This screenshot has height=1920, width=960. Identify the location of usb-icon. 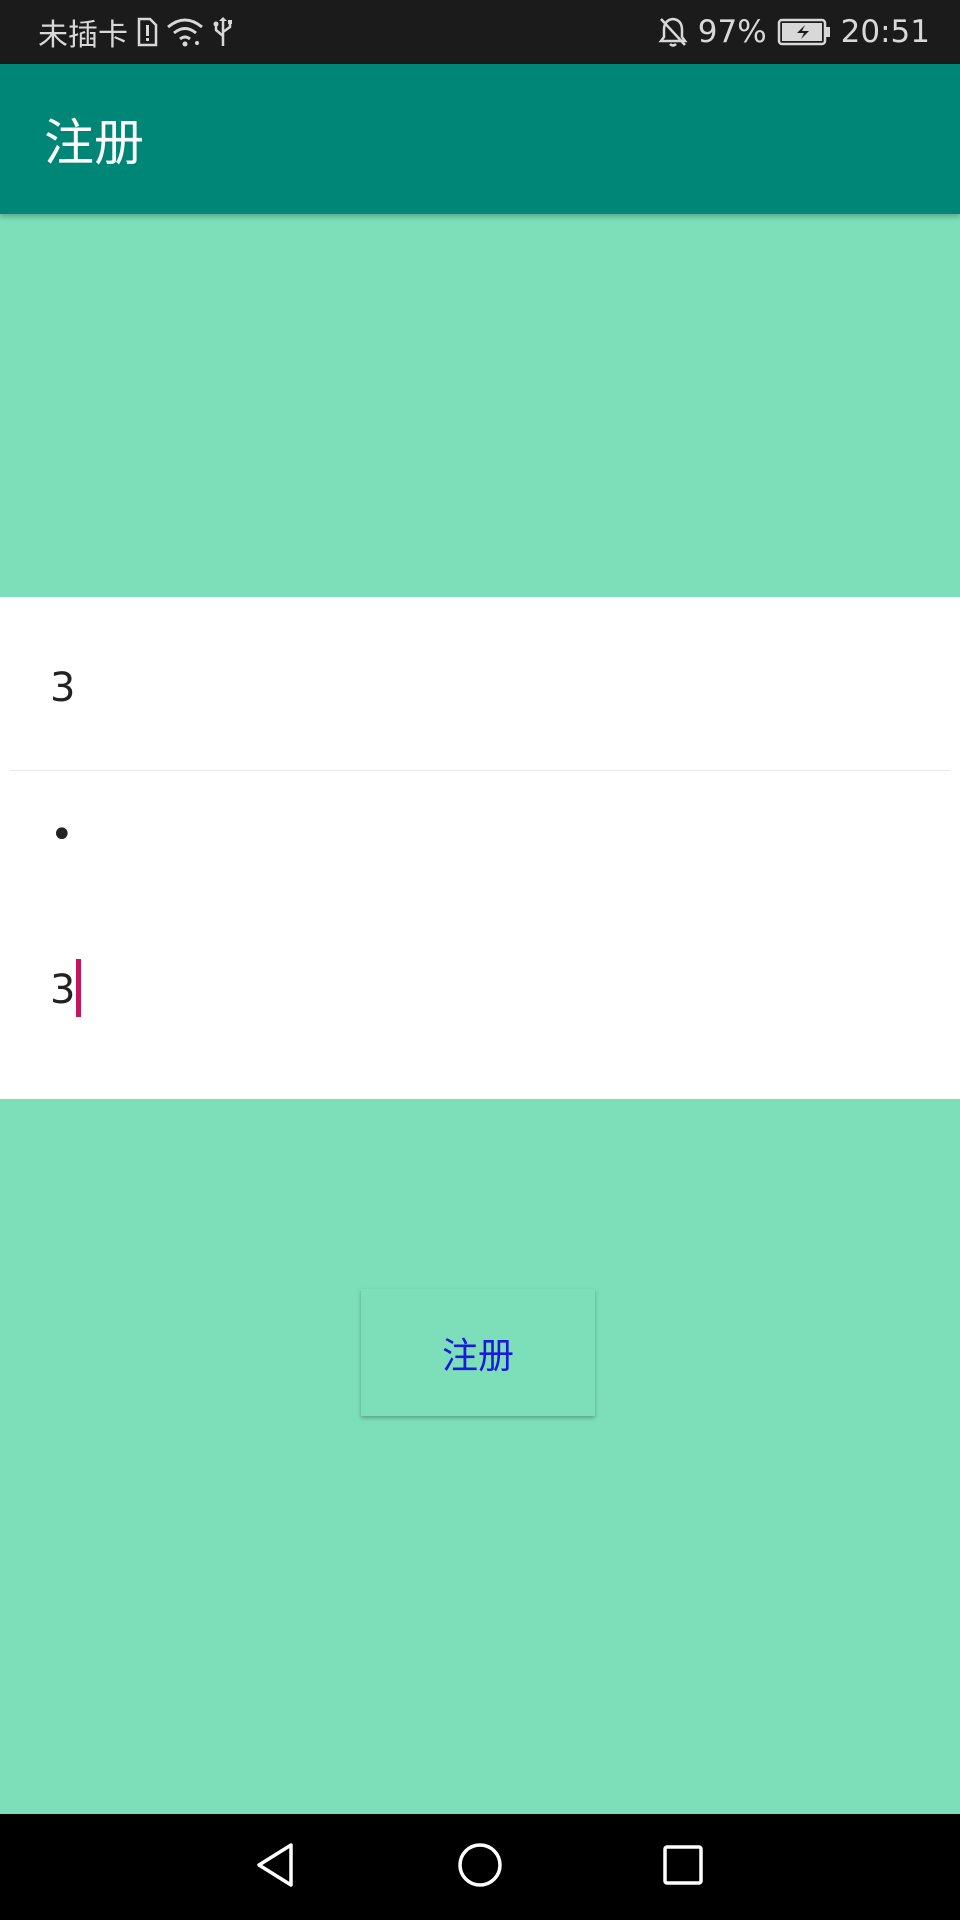
(223, 32).